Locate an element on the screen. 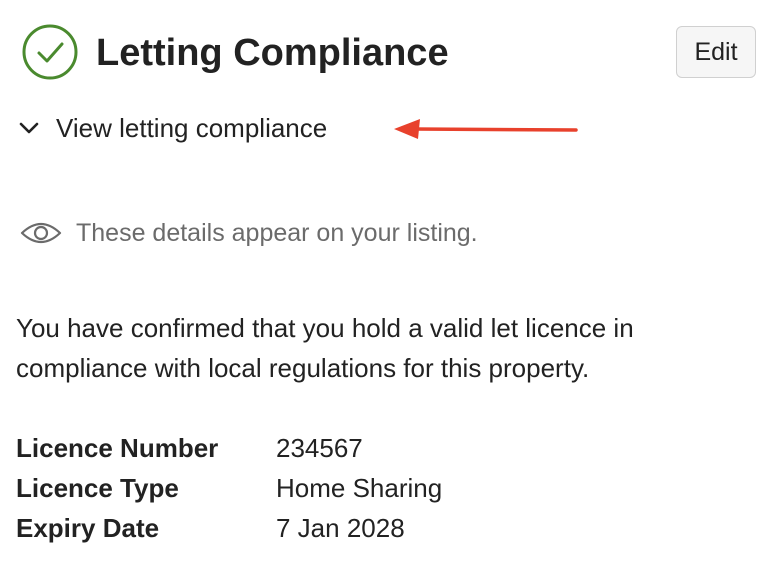 This screenshot has height=572, width=774. visibility-note: These details appear on your listing. is located at coordinates (249, 233).